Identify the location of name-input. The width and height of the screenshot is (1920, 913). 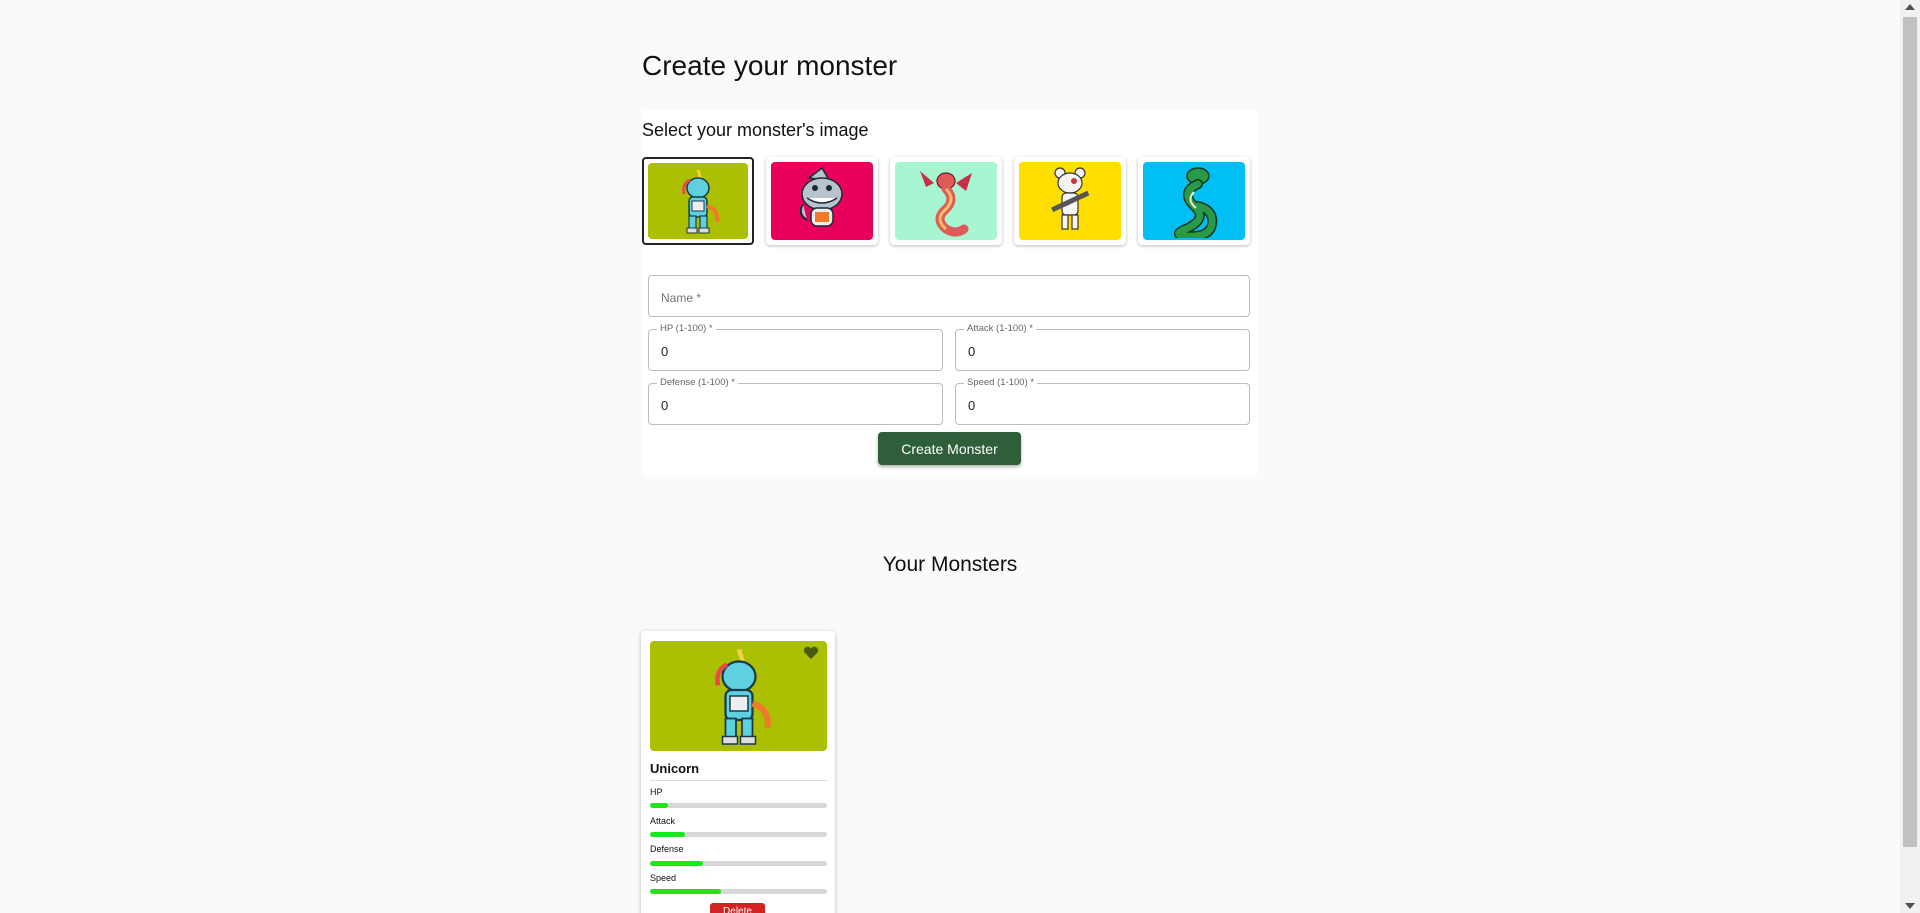
(951, 297).